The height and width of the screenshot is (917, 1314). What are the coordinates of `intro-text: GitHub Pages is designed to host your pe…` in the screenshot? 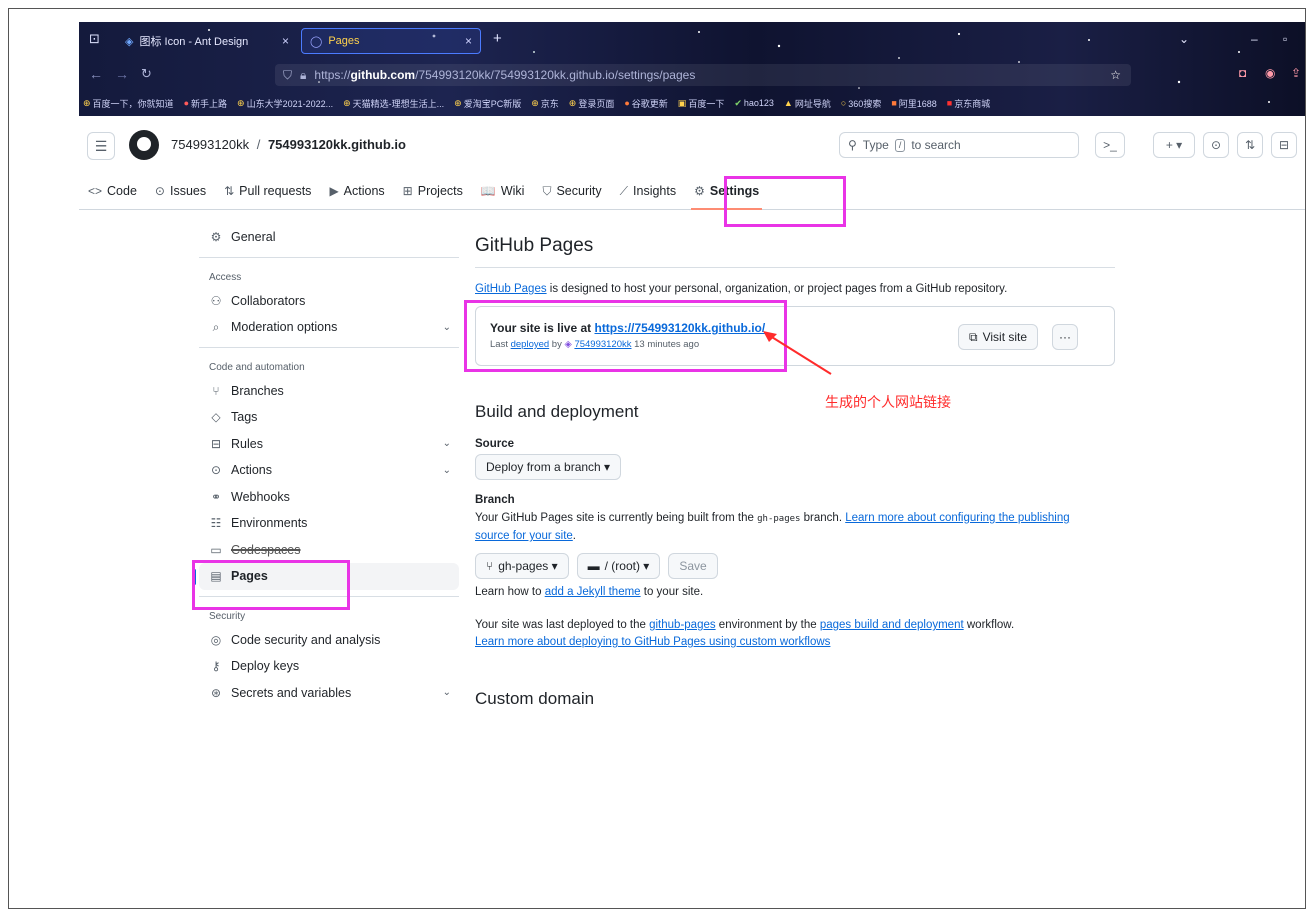 It's located at (741, 289).